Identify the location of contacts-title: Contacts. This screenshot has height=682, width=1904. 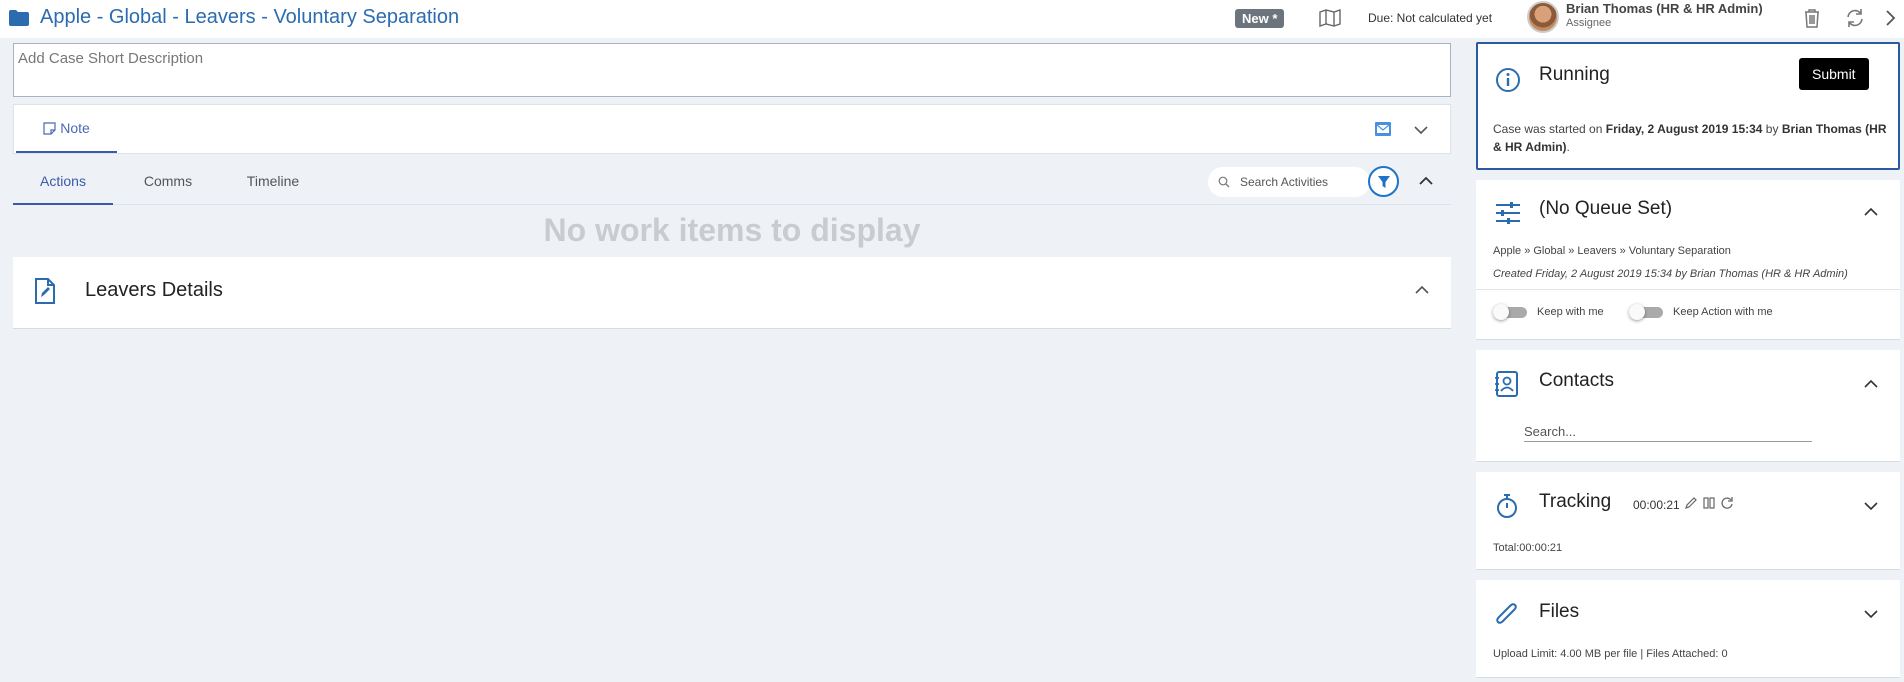
(1576, 380).